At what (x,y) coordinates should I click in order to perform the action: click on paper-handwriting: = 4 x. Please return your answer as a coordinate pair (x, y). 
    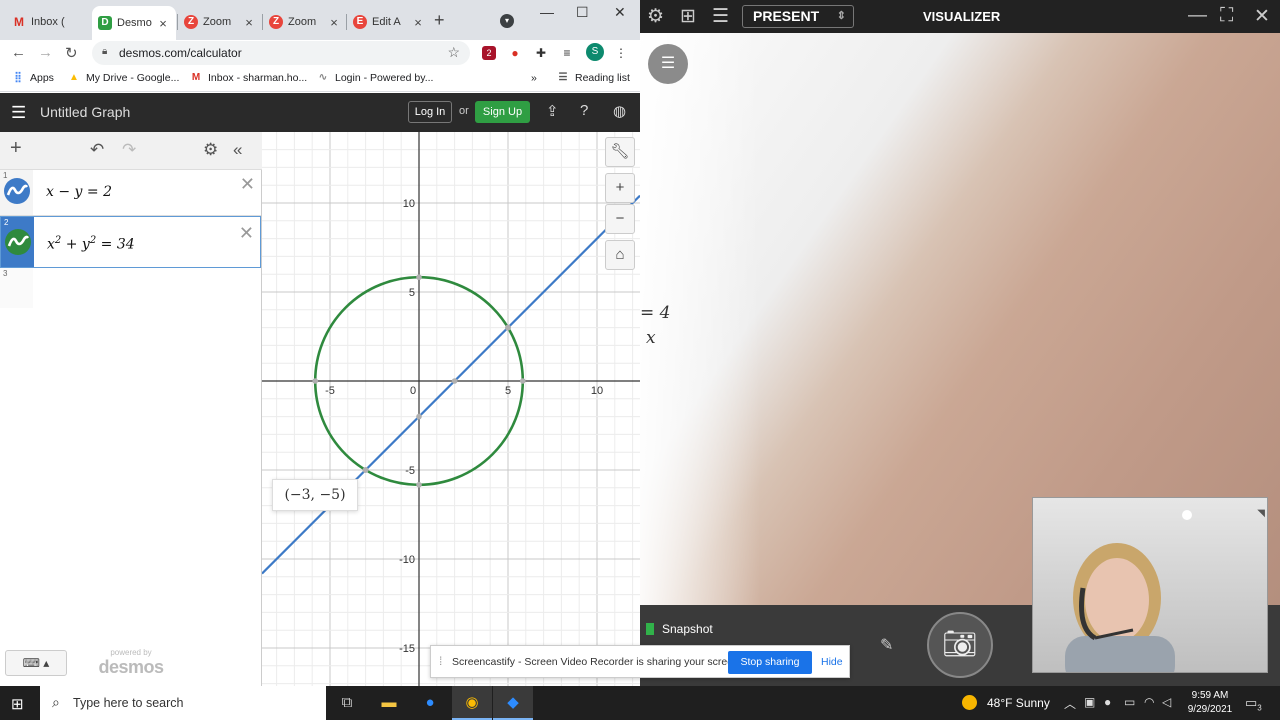
    Looking at the image, I should click on (655, 325).